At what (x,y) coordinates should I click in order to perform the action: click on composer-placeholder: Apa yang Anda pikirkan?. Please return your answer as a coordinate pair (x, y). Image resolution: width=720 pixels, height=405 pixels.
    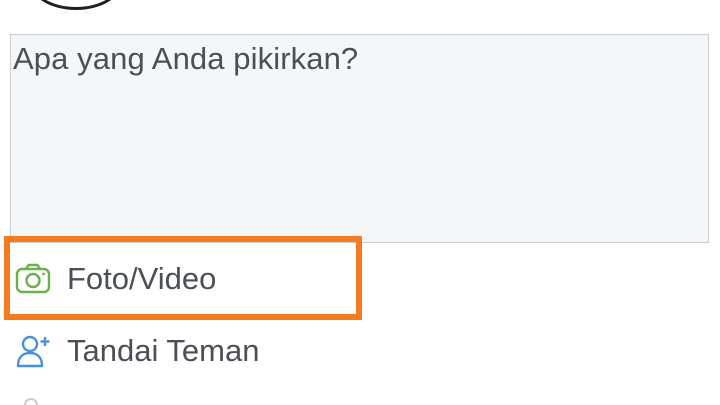
    Looking at the image, I should click on (186, 58).